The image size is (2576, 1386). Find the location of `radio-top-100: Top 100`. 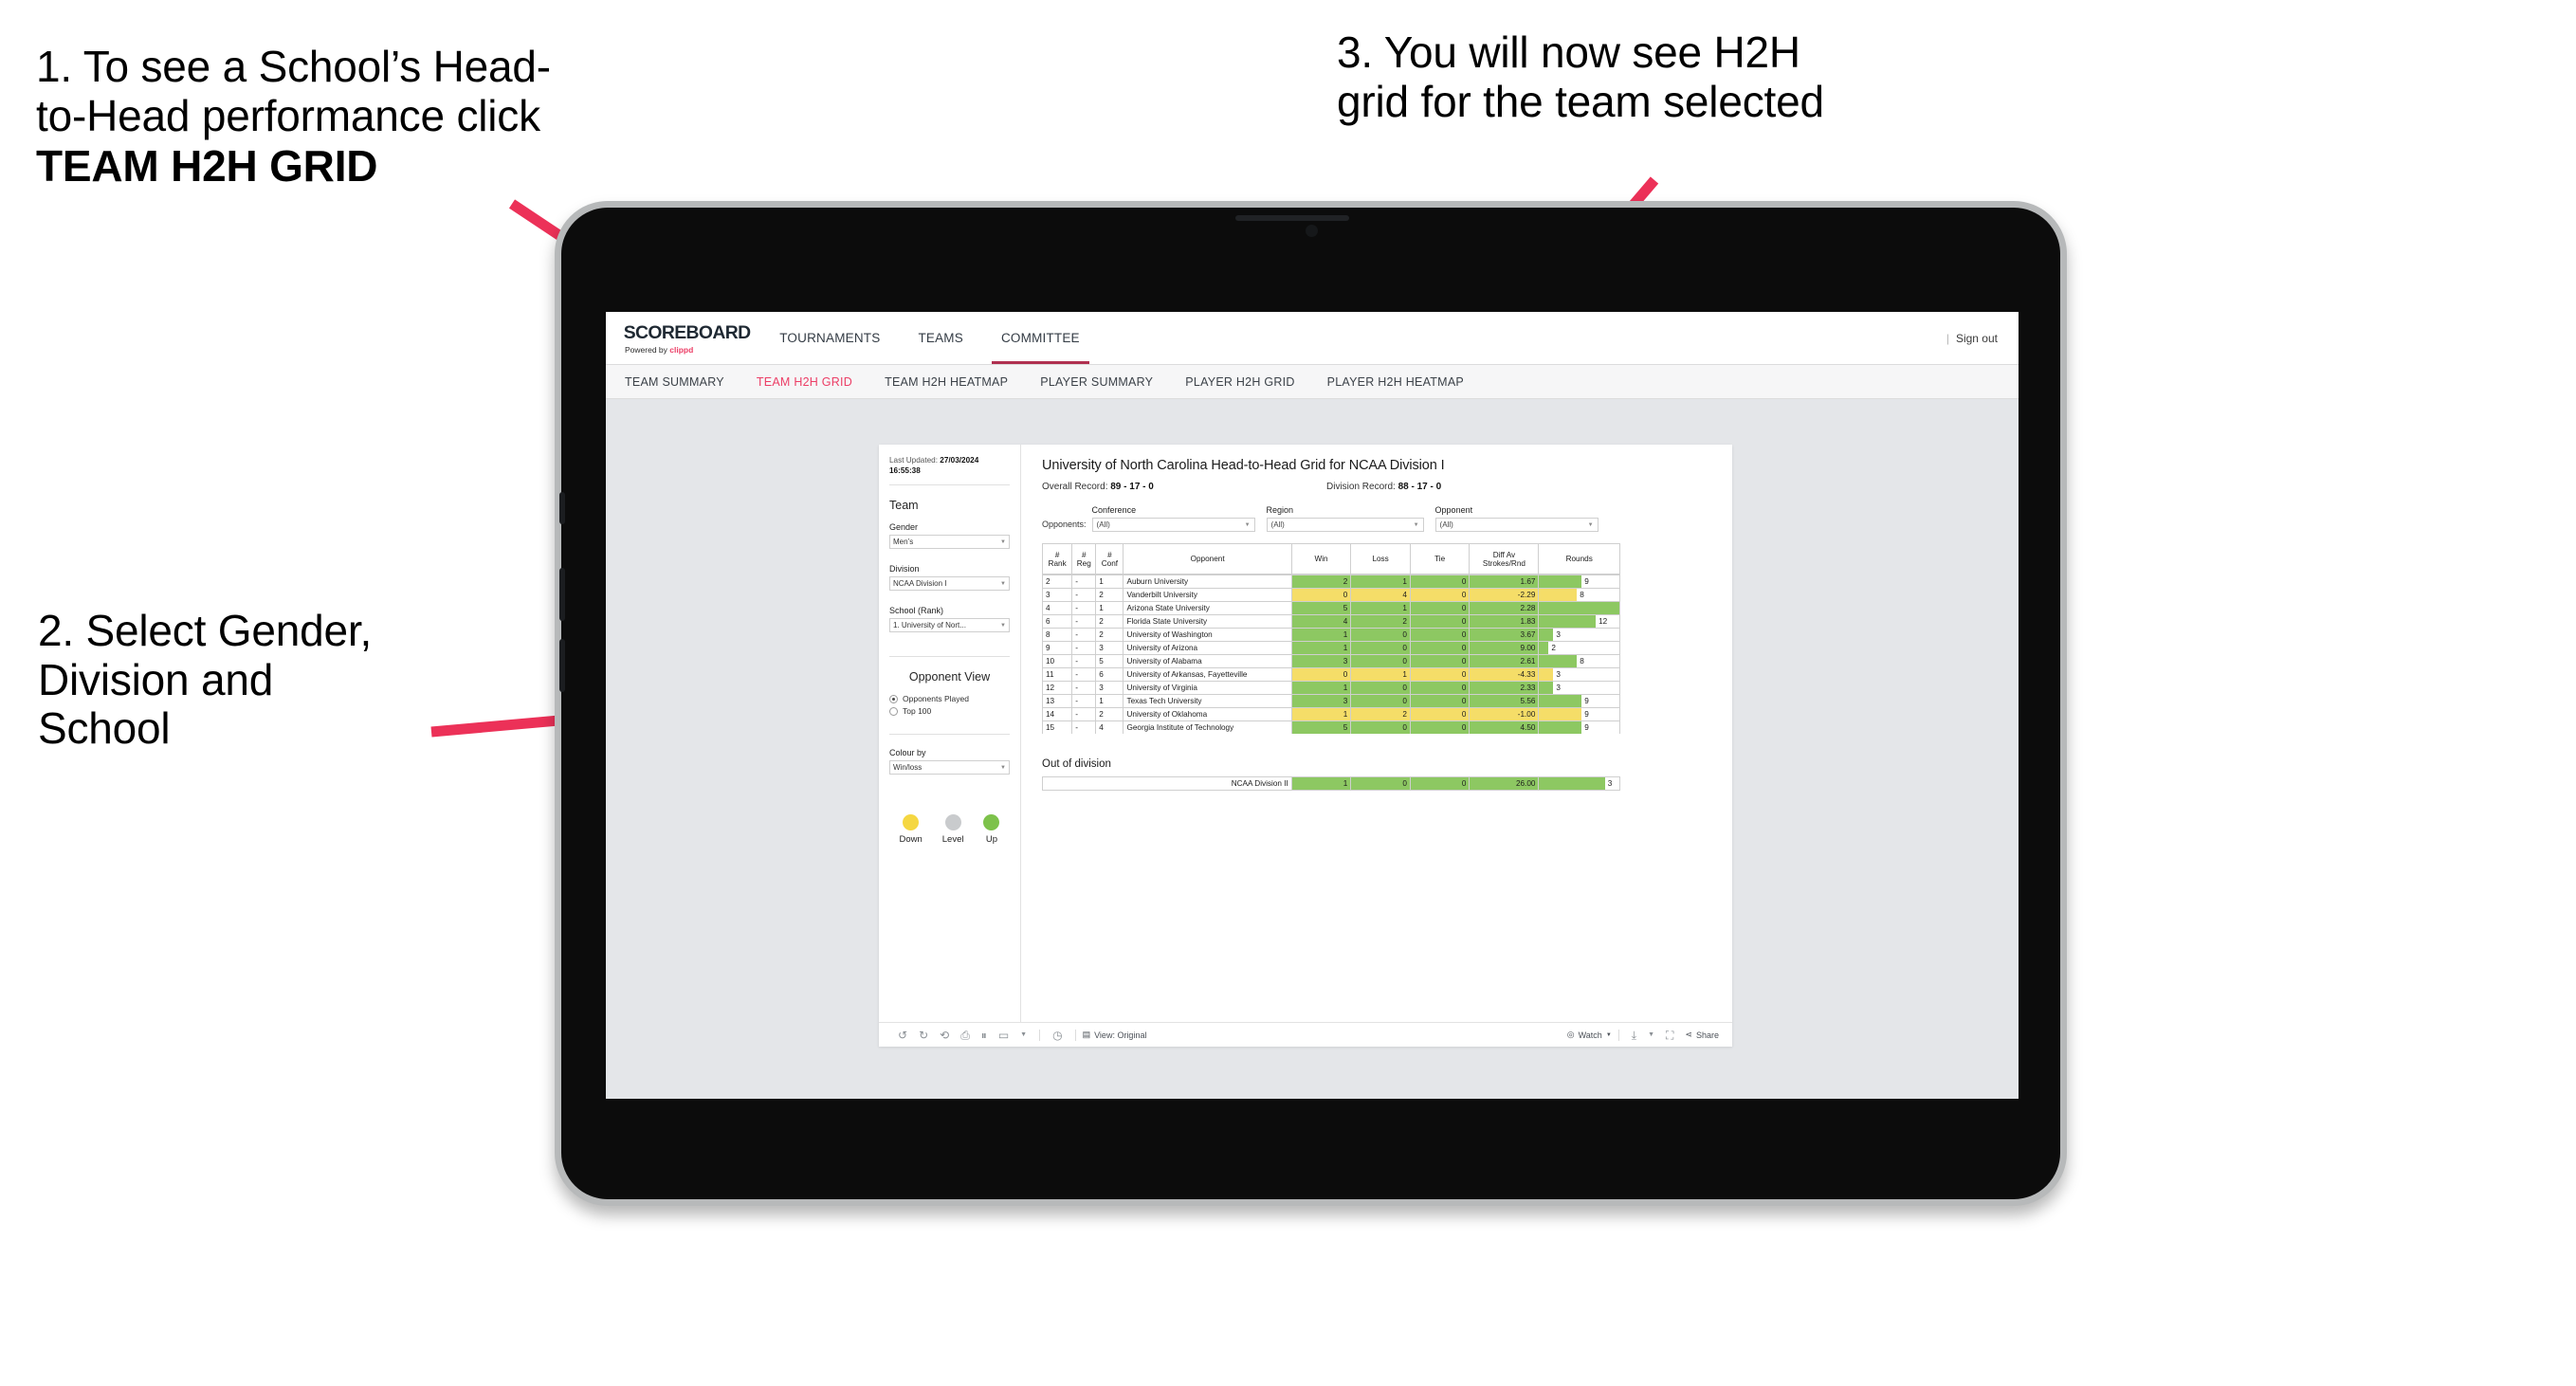

radio-top-100: Top 100 is located at coordinates (949, 711).